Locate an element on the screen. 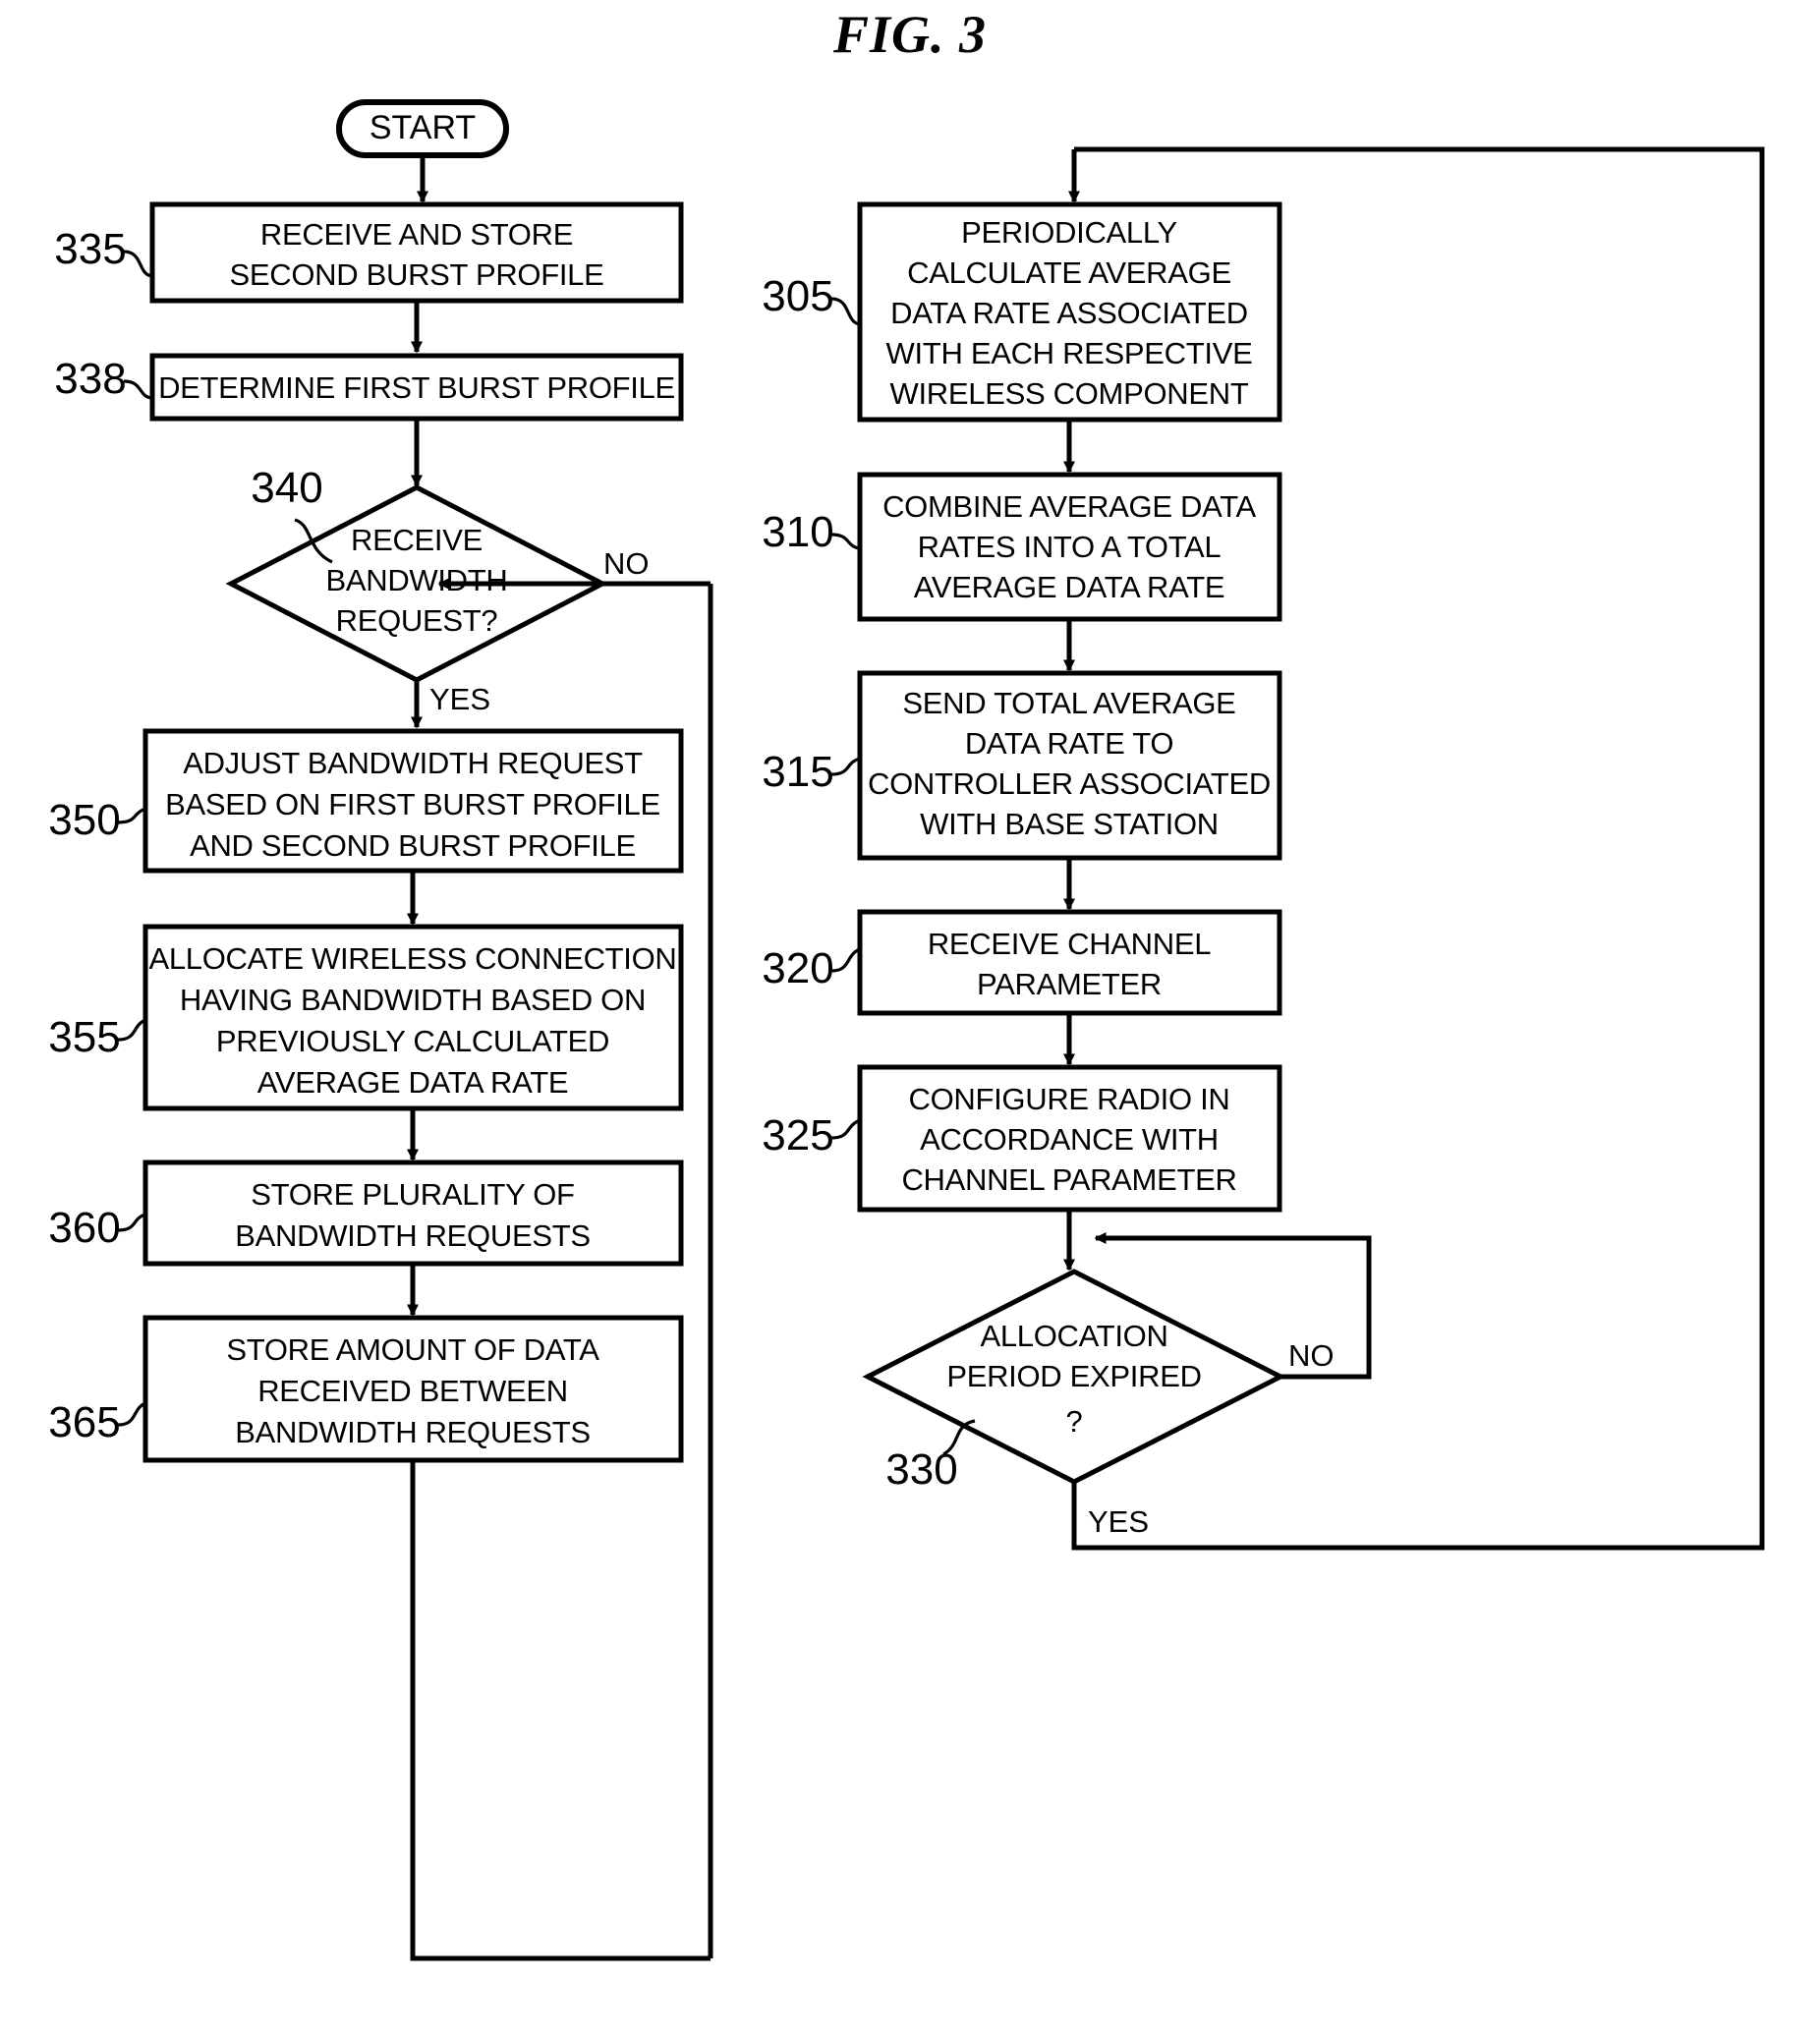 The height and width of the screenshot is (2037, 1820). connector-365-return-rail is located at coordinates (560, 1710).